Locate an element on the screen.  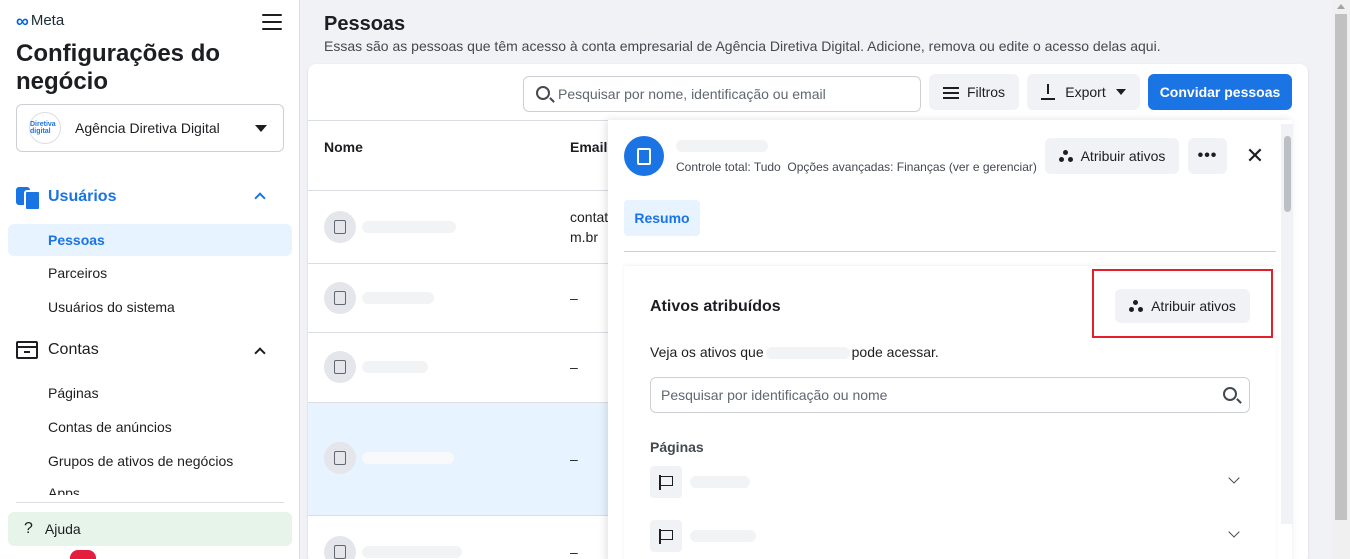
sidebar-section-users: Usuários is located at coordinates (146, 198).